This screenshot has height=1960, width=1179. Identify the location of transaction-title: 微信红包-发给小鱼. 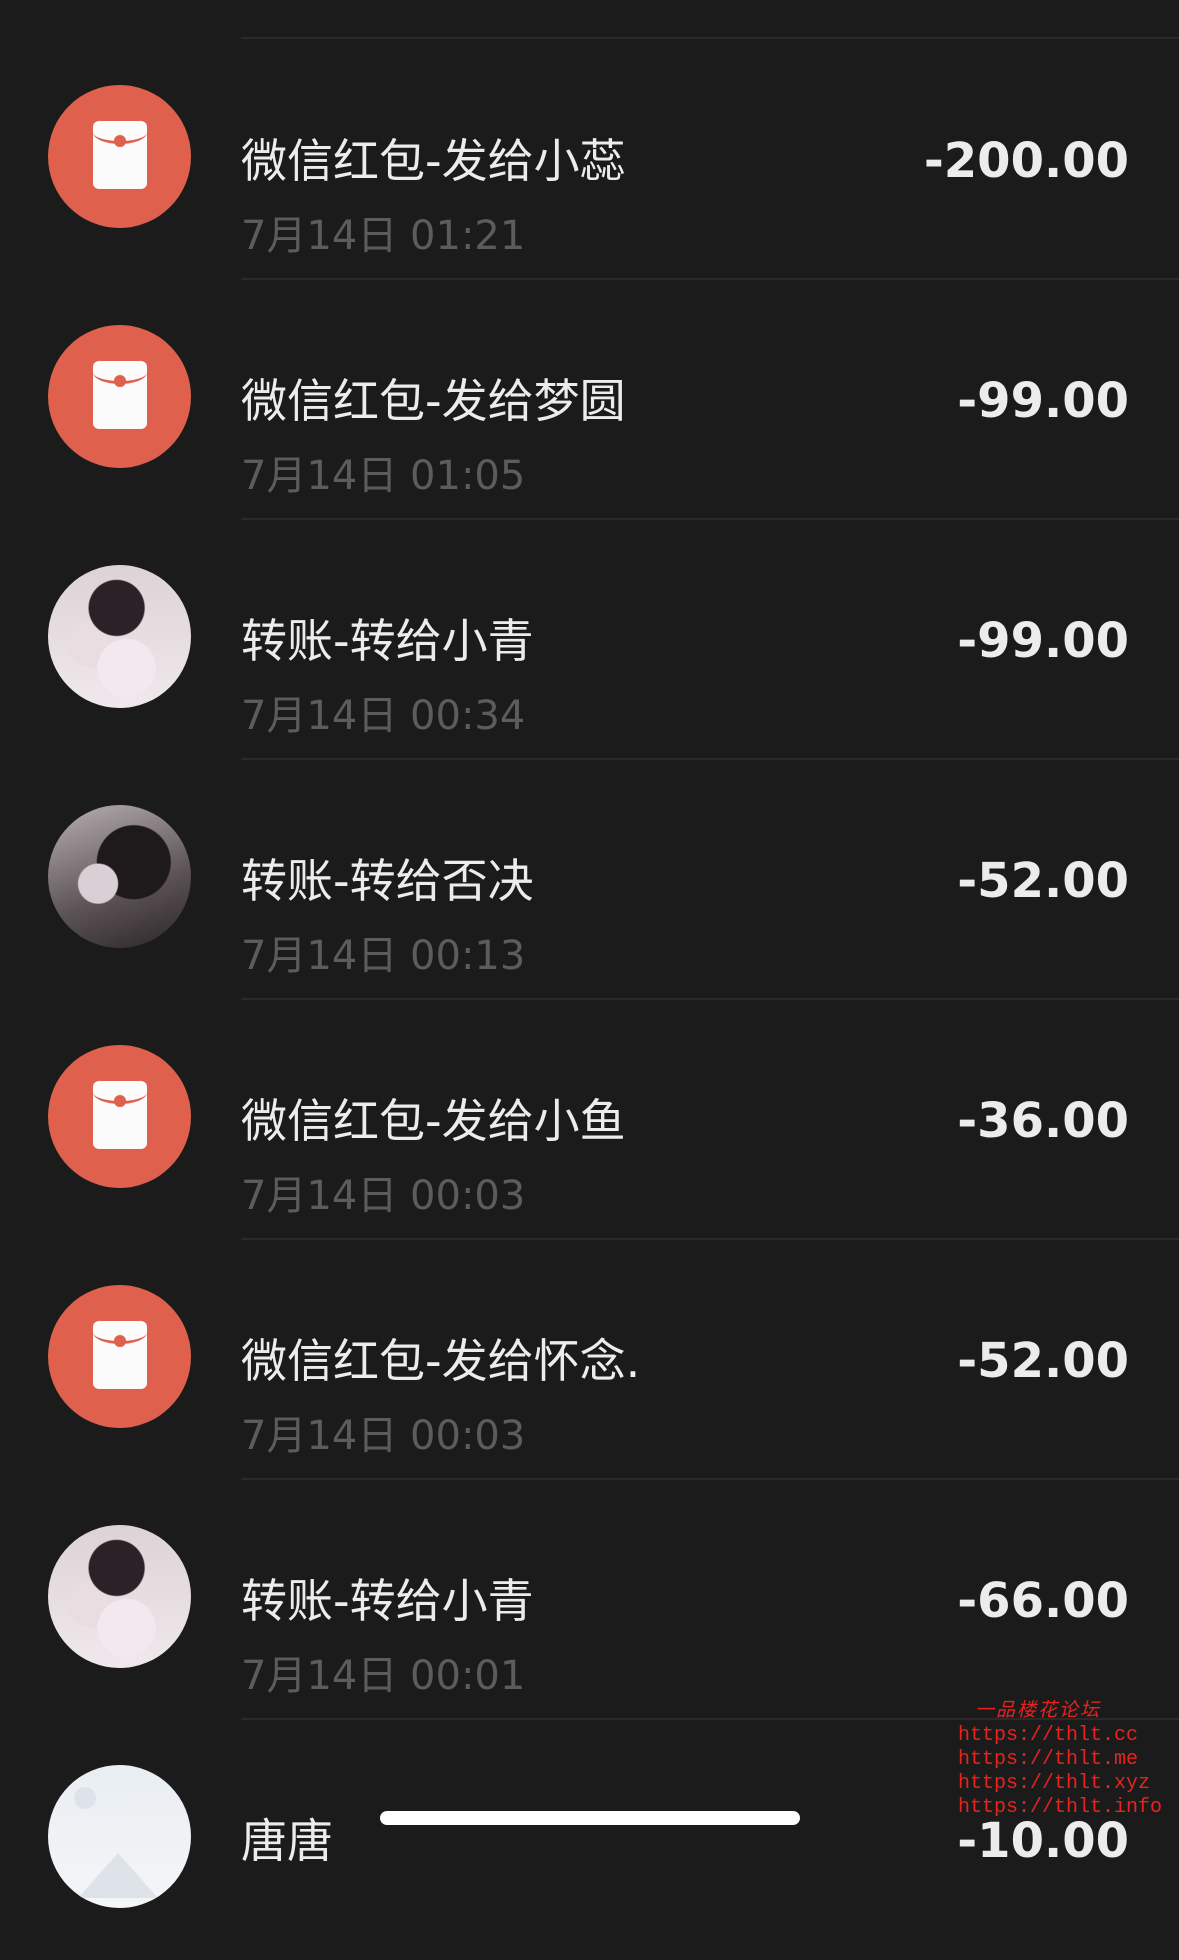
(433, 1121).